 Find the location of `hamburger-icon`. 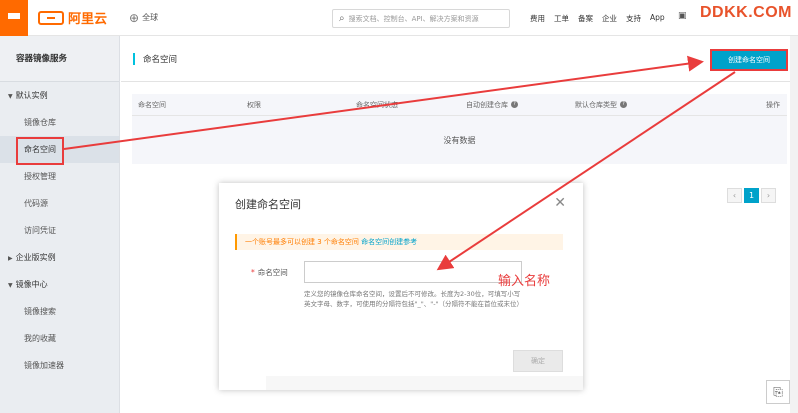

hamburger-icon is located at coordinates (14, 17).